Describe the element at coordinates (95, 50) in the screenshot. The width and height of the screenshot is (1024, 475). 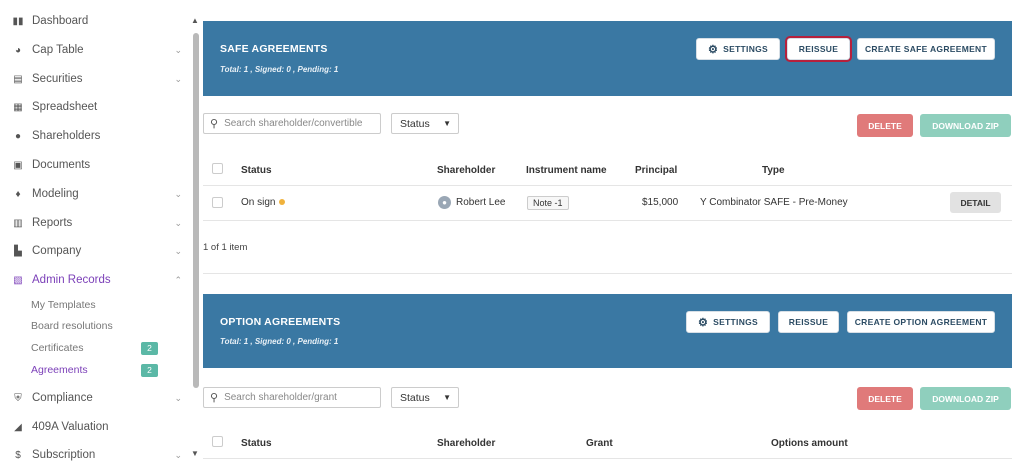
I see `sidebar-item-cap-table: ◕ Cap Table ⌄` at that location.